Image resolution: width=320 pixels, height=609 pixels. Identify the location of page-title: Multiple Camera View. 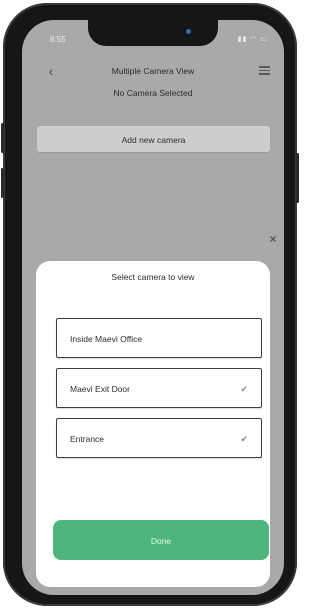
(153, 71).